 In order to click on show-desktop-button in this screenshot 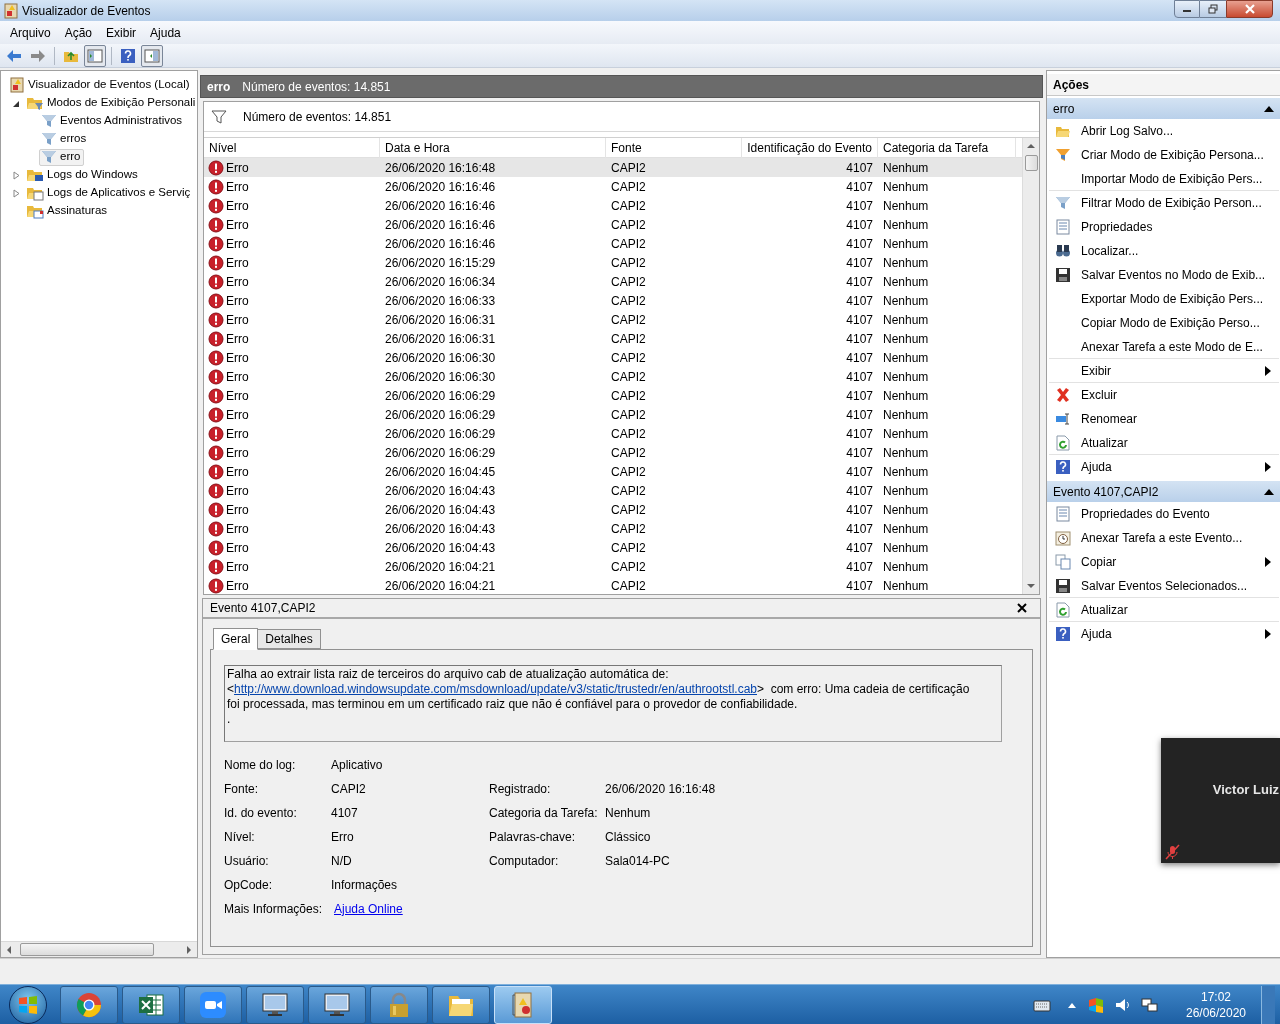, I will do `click(1268, 1004)`.